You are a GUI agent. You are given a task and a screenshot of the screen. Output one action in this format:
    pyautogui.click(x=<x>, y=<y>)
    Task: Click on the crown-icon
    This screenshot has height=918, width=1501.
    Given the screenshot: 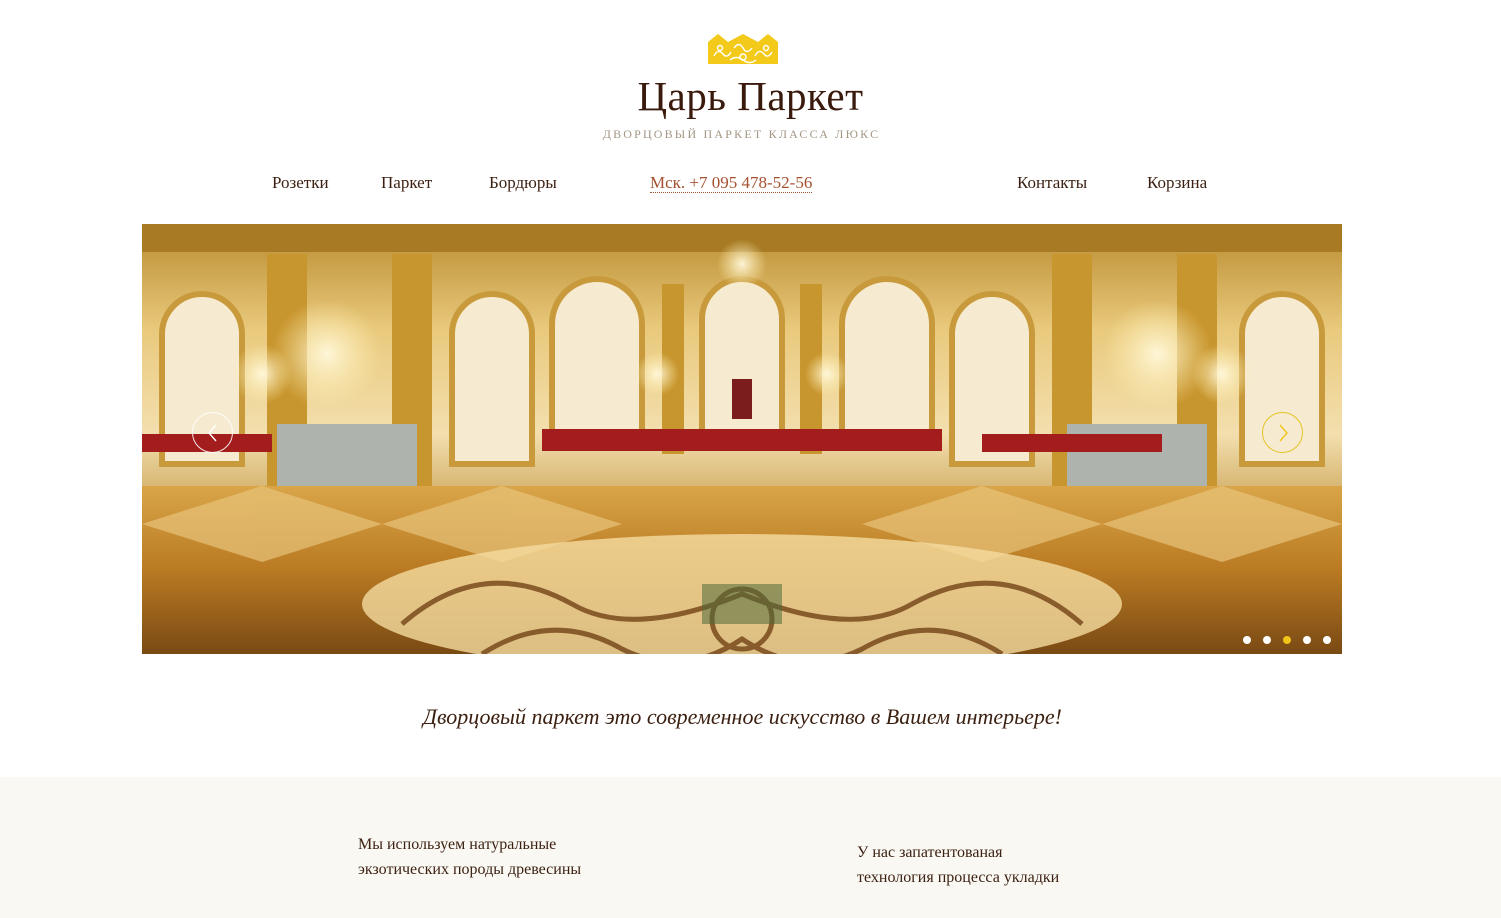 What is the action you would take?
    pyautogui.click(x=743, y=49)
    